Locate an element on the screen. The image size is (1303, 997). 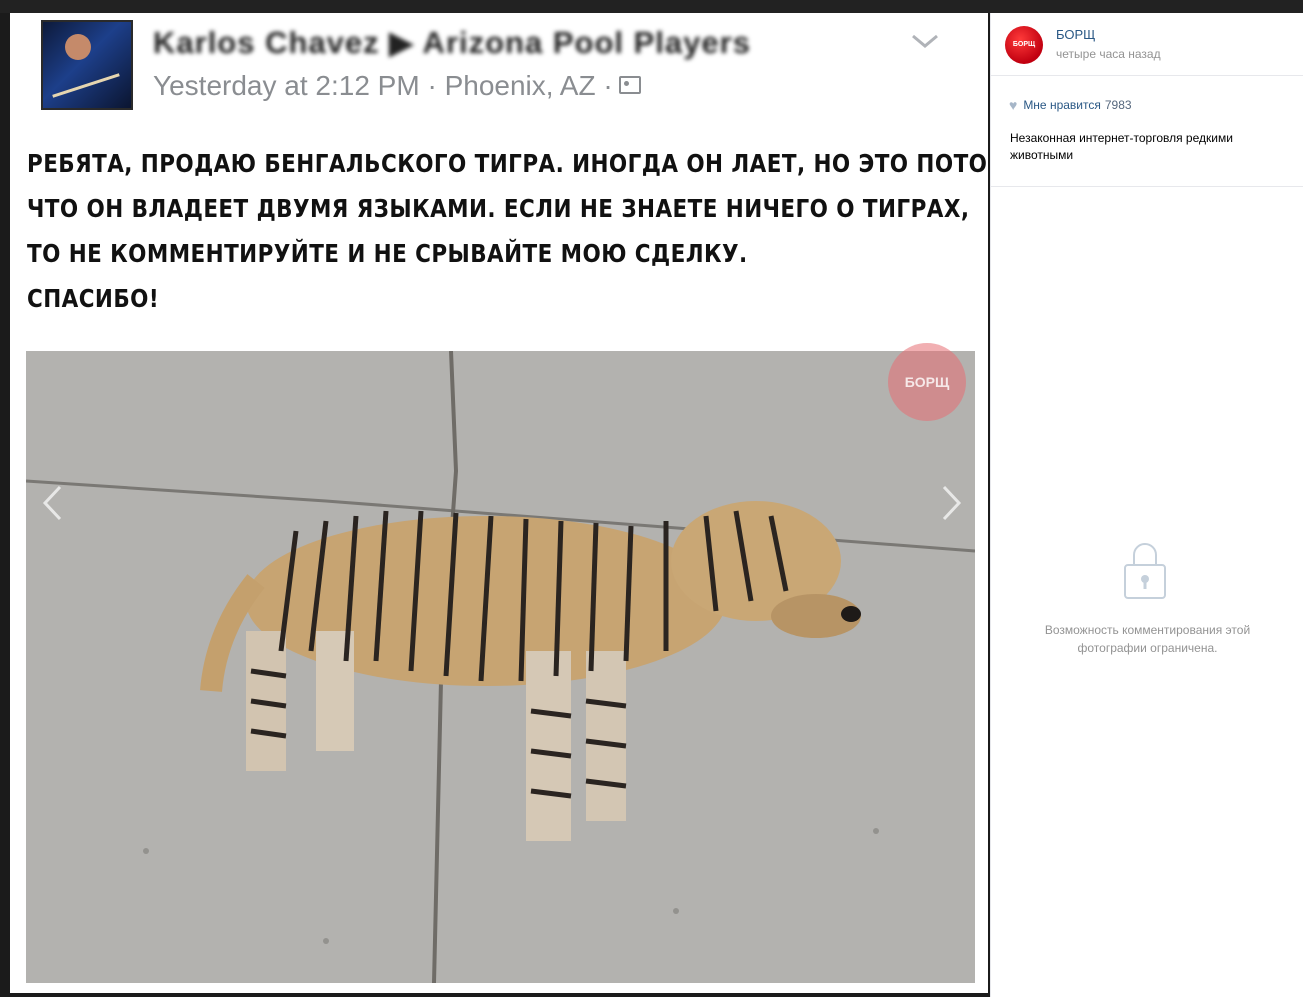
post-text-line: СПАСИБО! is located at coordinates (93, 298).